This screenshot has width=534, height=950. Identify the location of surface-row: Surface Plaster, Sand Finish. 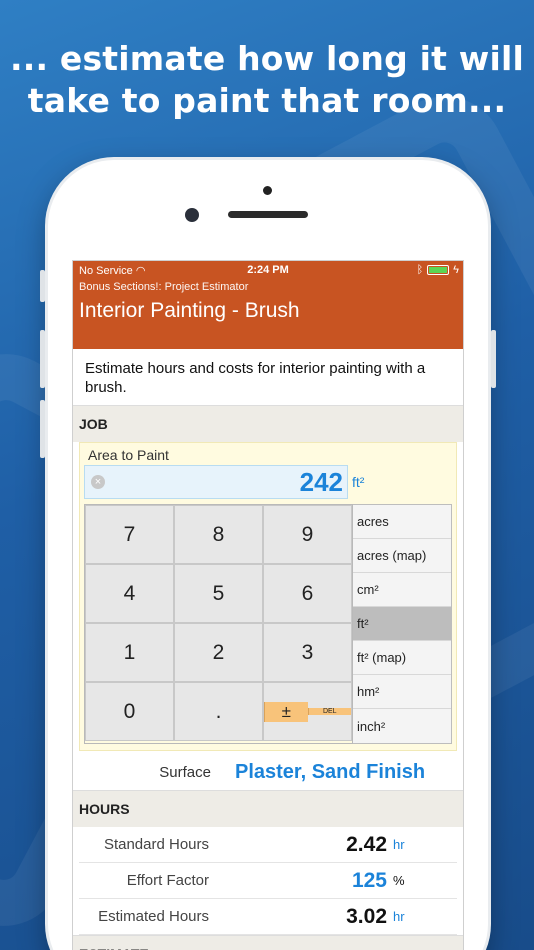
(268, 770).